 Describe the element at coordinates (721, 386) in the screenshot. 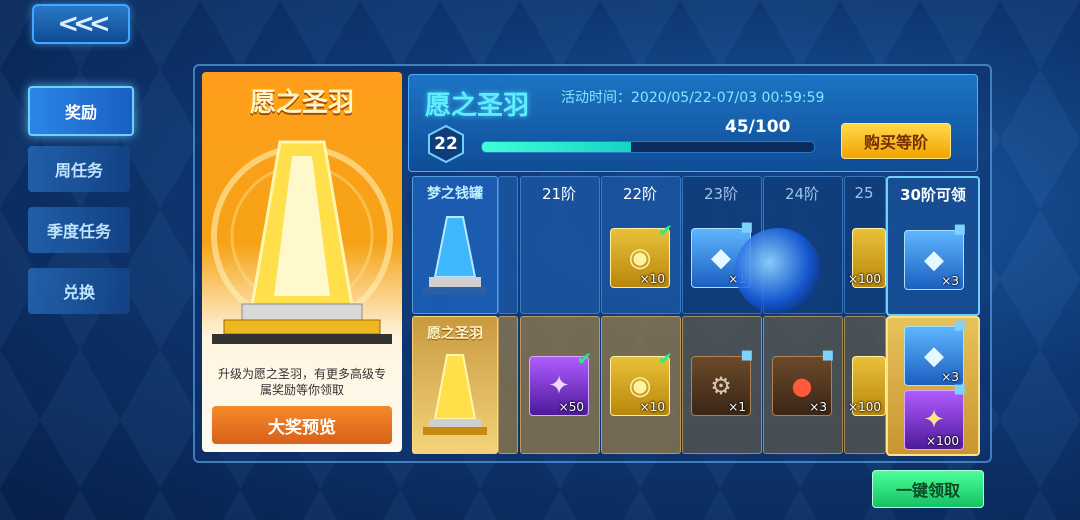

I see `robot-icon: ⚙` at that location.